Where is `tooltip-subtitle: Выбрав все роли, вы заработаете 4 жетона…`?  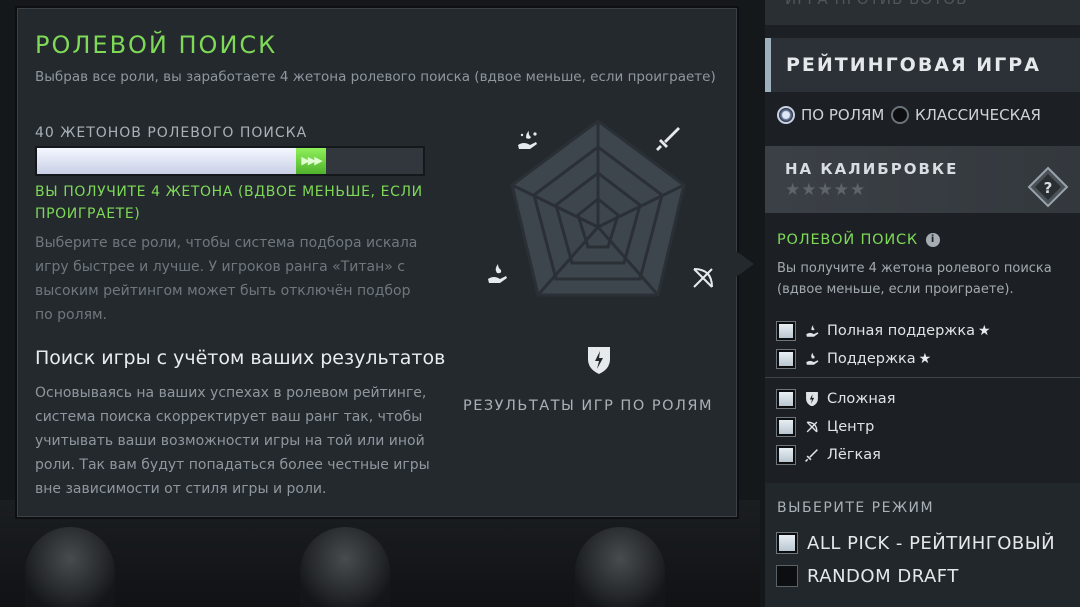 tooltip-subtitle: Выбрав все роли, вы заработаете 4 жетона… is located at coordinates (375, 77).